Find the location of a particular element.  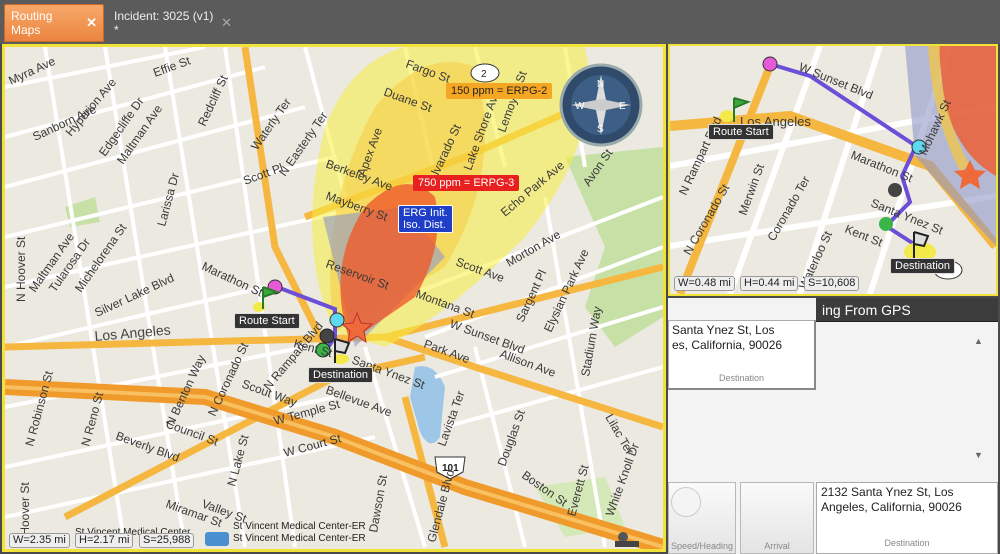

scroll-down-arrow: ▼ is located at coordinates (978, 455).